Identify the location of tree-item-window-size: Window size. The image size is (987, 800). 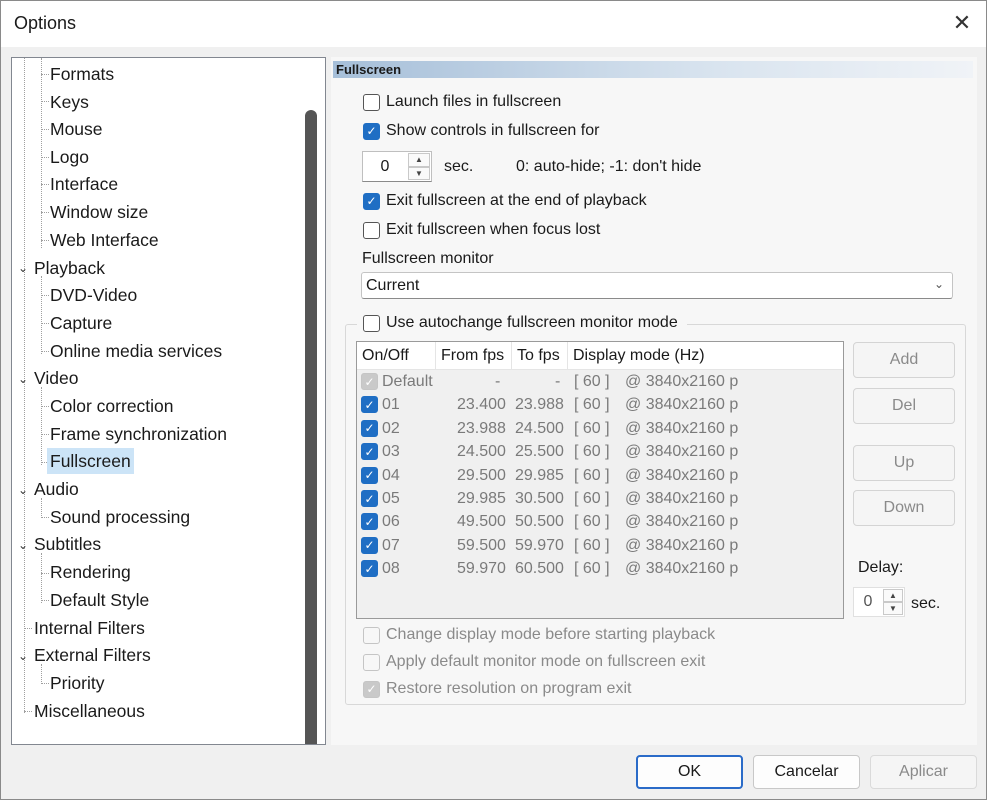
(99, 212).